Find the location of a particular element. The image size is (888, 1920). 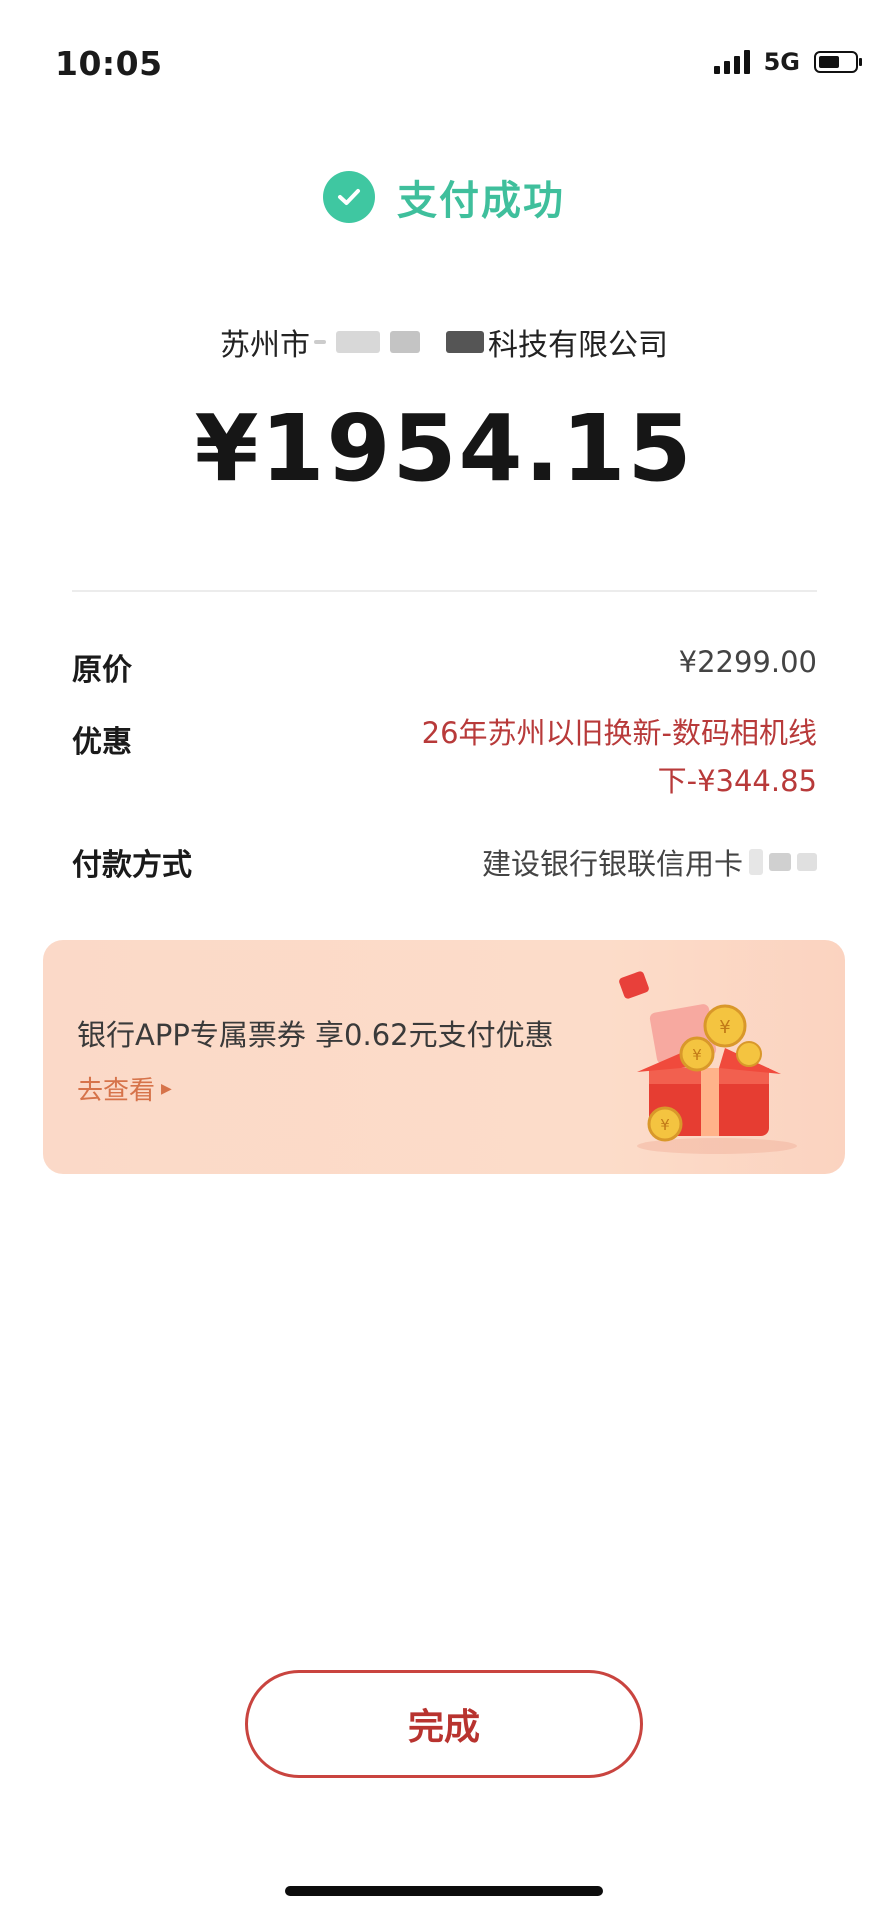

payment-method-label: 付款方式 is located at coordinates (132, 865).